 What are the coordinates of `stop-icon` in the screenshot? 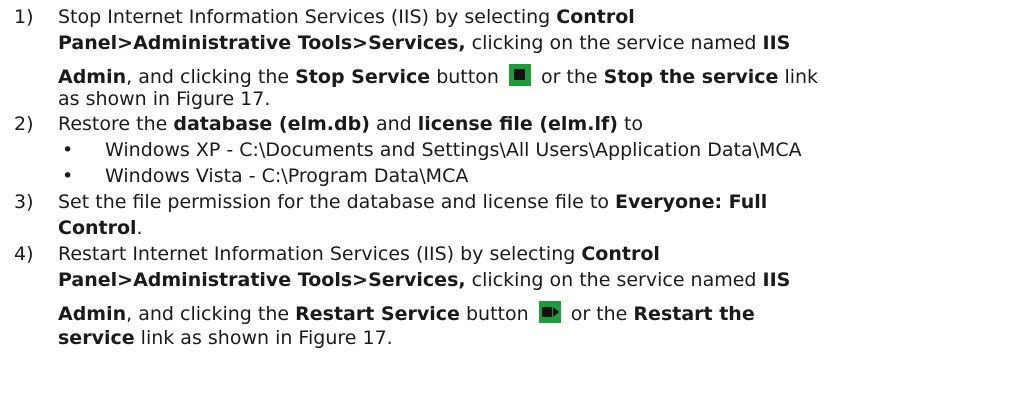 It's located at (519, 75).